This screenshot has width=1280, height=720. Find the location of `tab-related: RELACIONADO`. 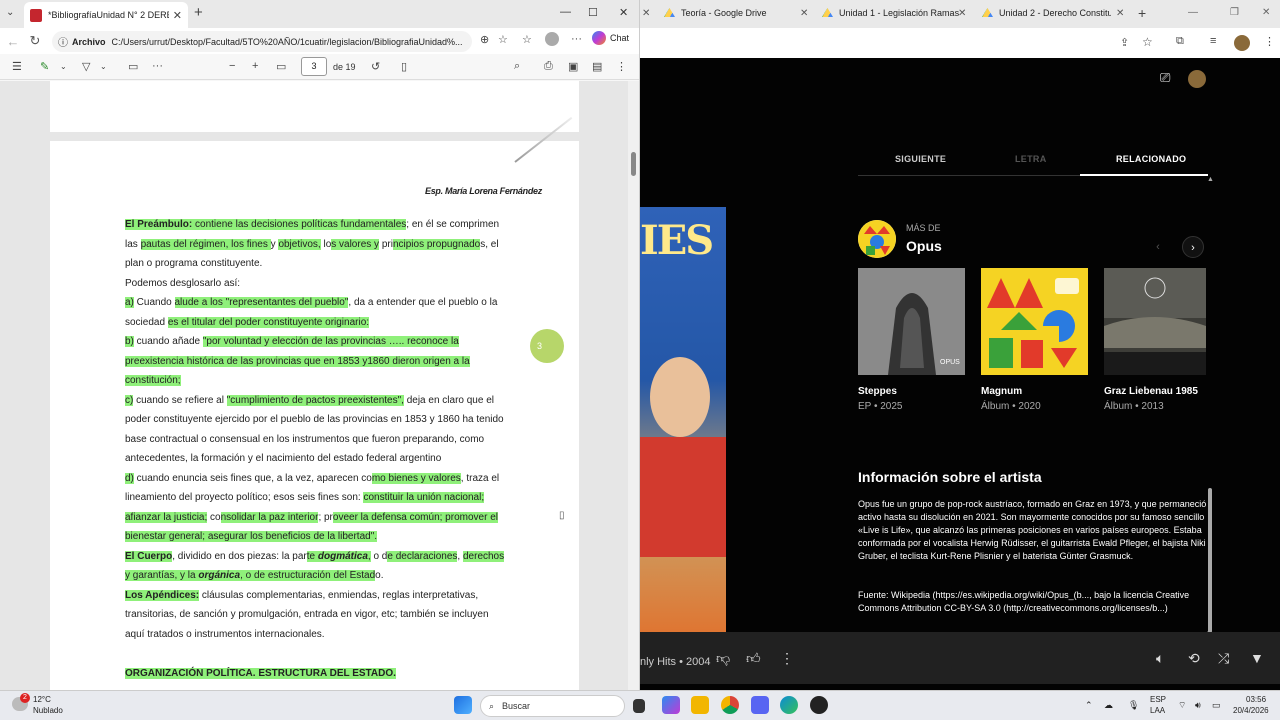

tab-related: RELACIONADO is located at coordinates (1151, 159).